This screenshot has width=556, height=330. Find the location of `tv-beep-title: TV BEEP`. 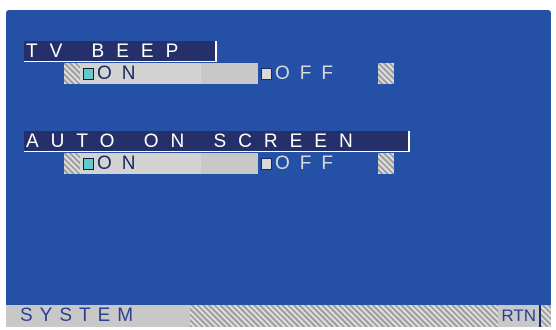

tv-beep-title: TV BEEP is located at coordinates (120, 51).